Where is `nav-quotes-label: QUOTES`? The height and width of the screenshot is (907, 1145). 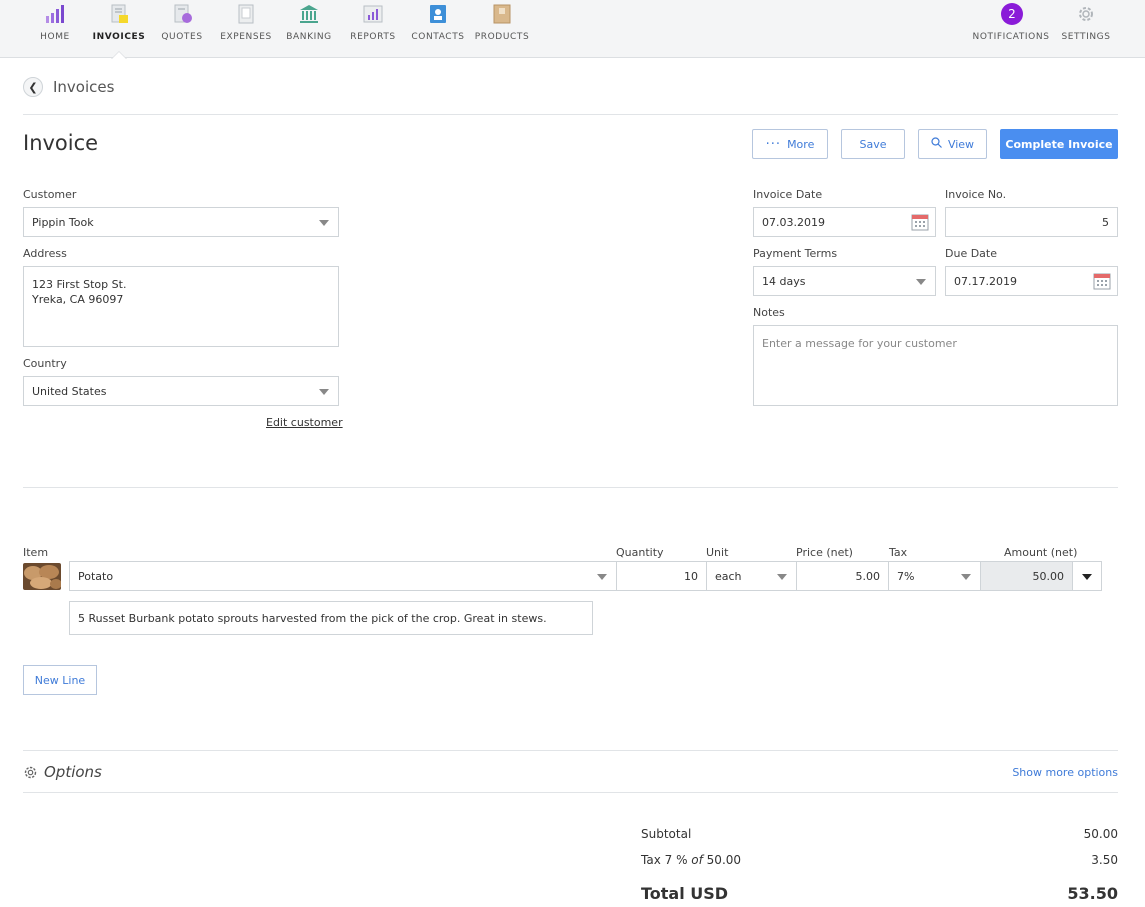
nav-quotes-label: QUOTES is located at coordinates (182, 37).